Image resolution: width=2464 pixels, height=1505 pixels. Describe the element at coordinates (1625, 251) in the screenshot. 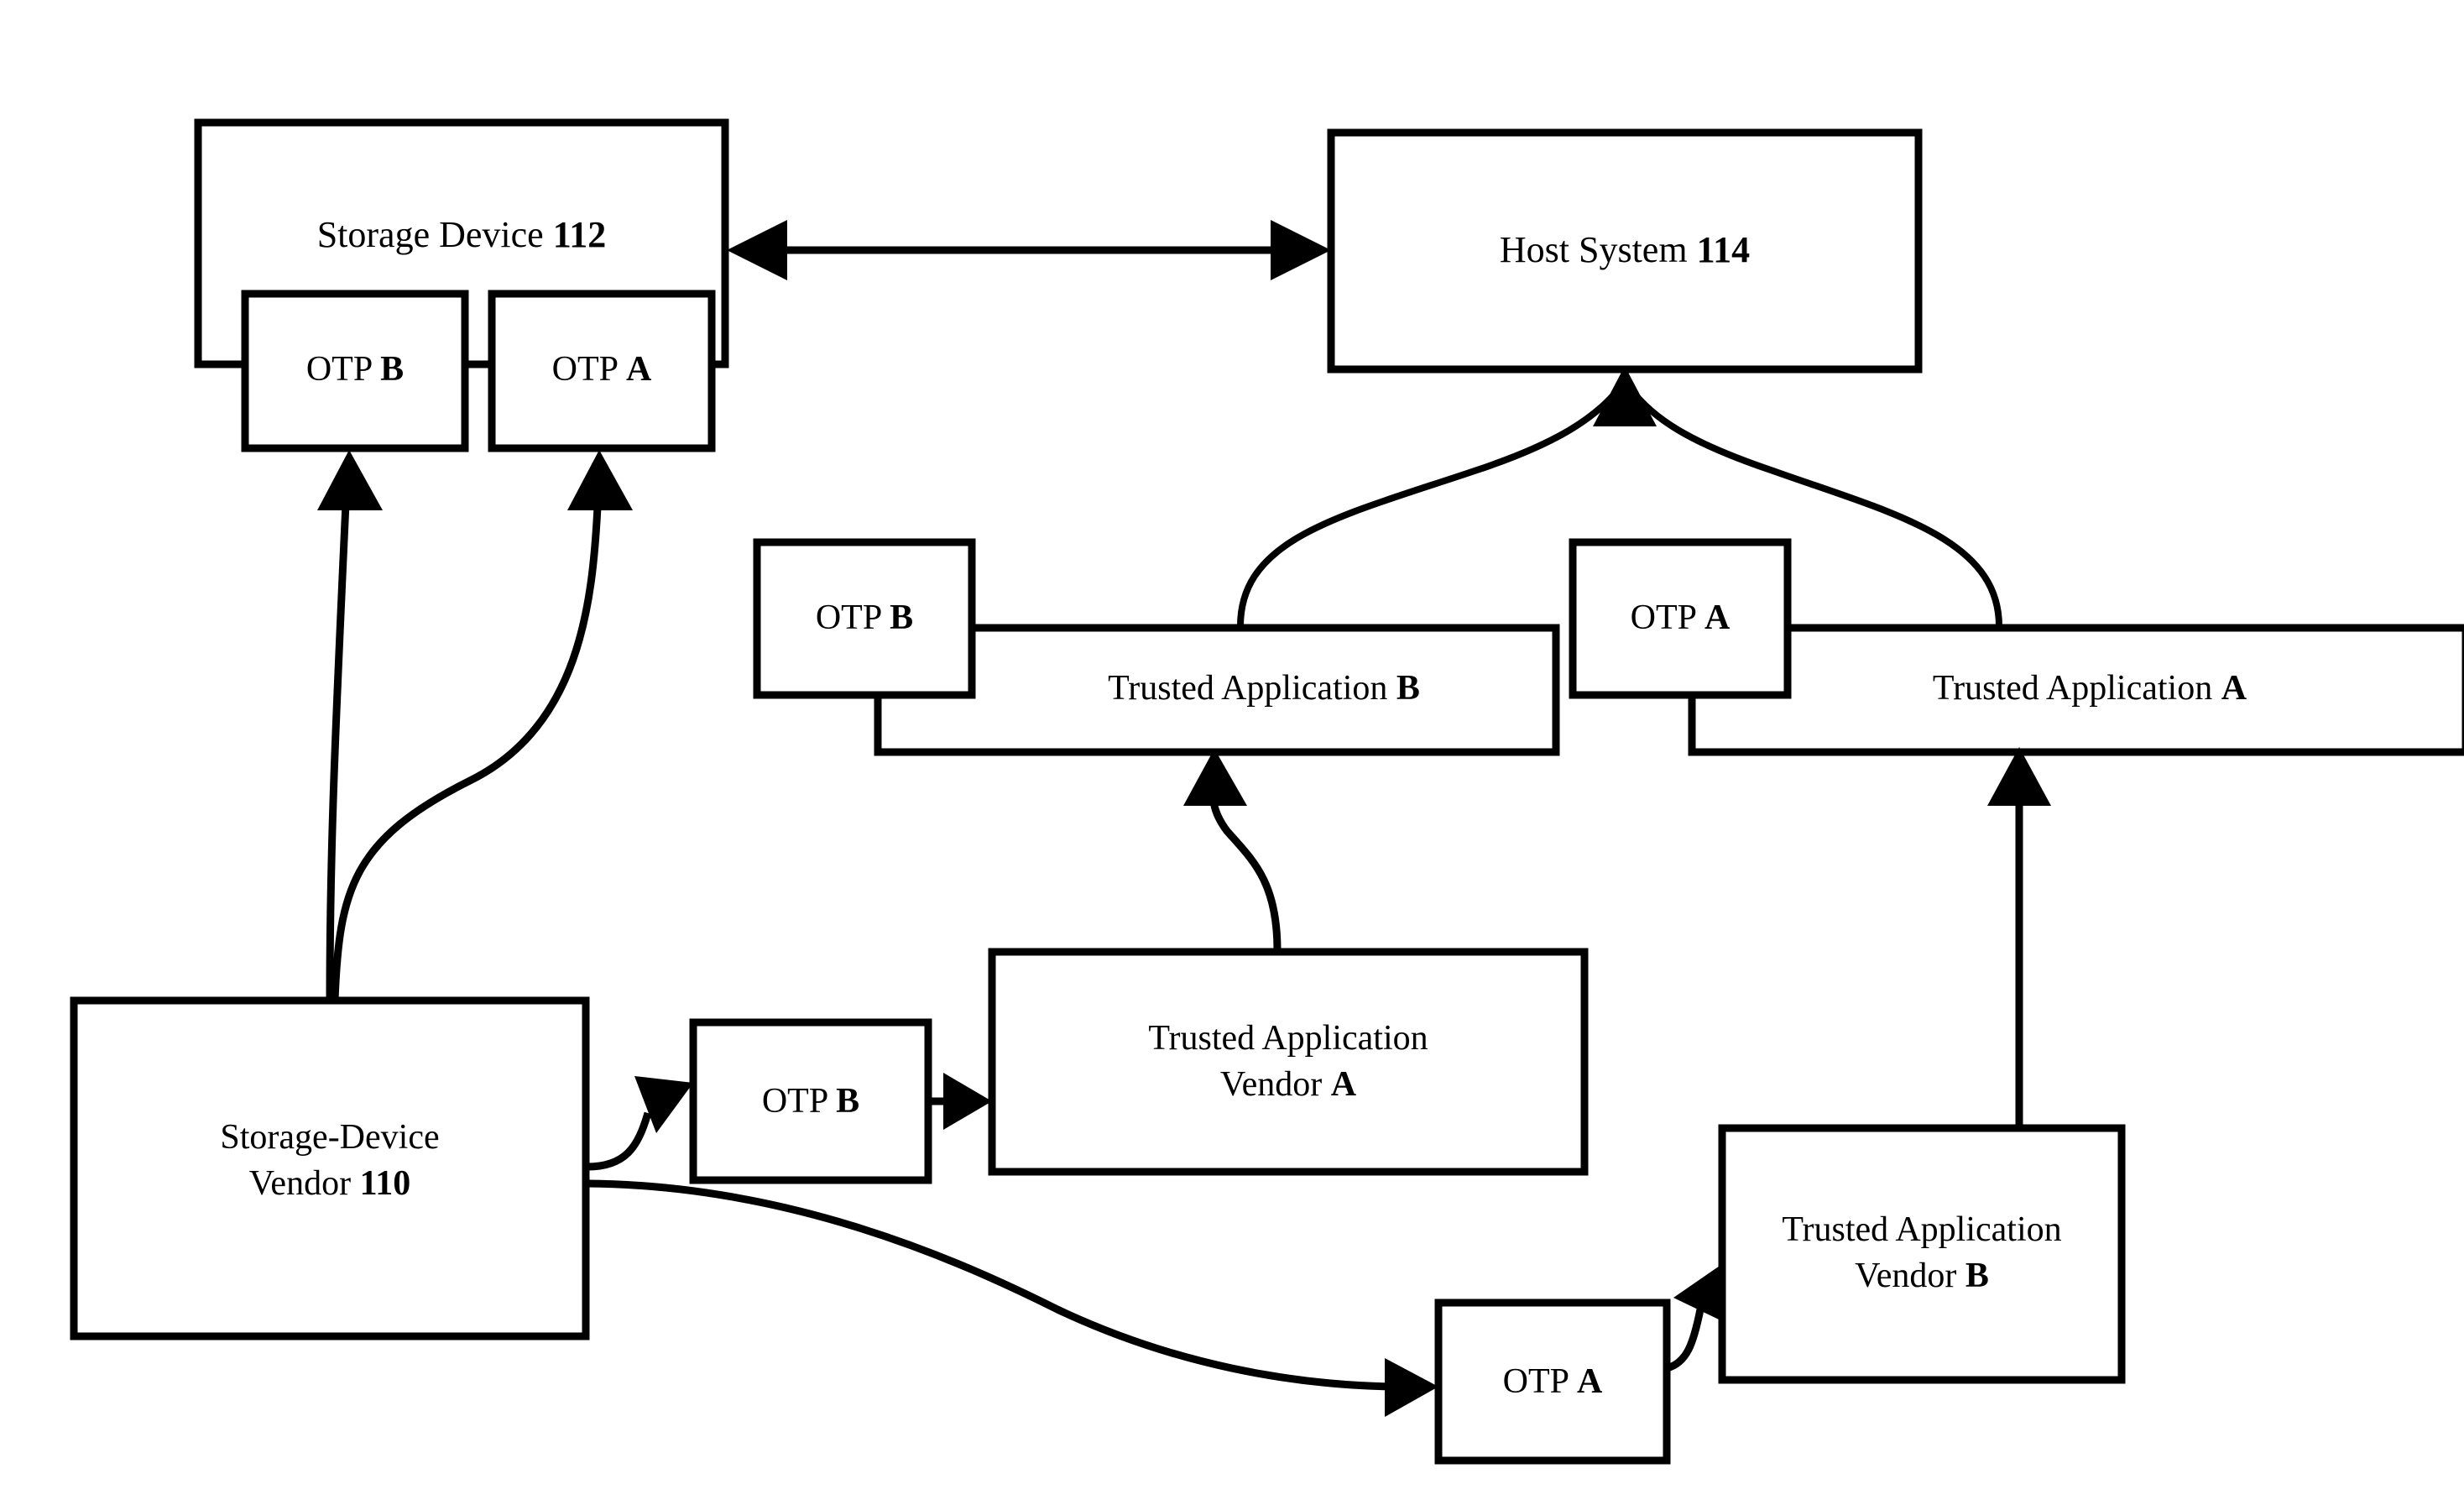

I see `host-system-box` at that location.